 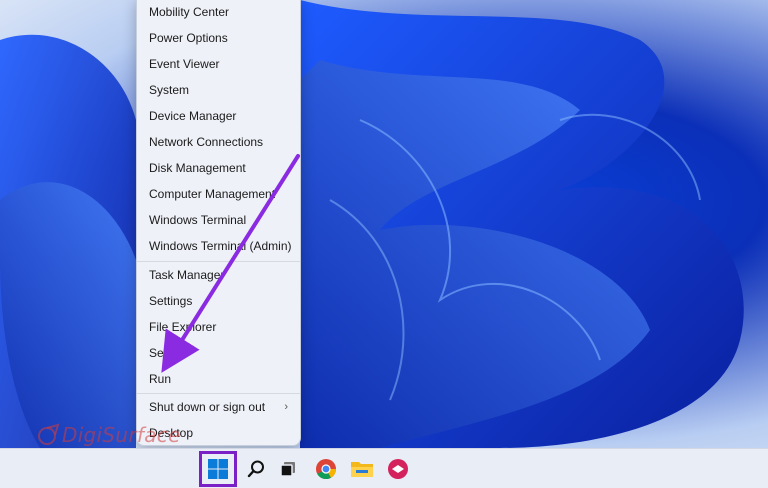 I want to click on taskbar, so click(x=384, y=468).